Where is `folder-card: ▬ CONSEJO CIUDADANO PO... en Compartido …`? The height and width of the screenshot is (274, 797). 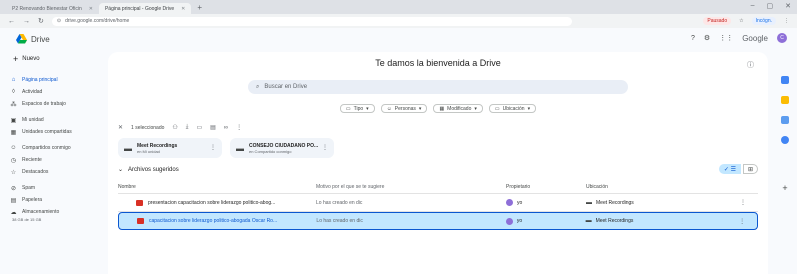
folder-card: ▬ CONSEJO CIUDADANO PO... en Compartido … is located at coordinates (282, 148).